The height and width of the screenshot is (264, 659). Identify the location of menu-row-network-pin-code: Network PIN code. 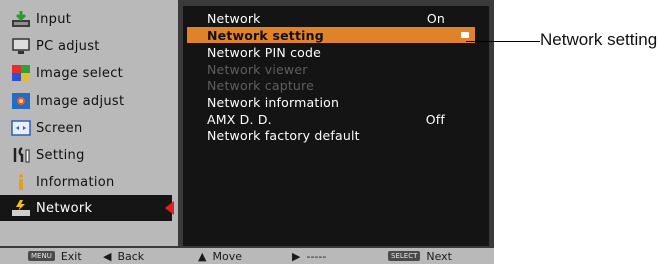
(331, 52).